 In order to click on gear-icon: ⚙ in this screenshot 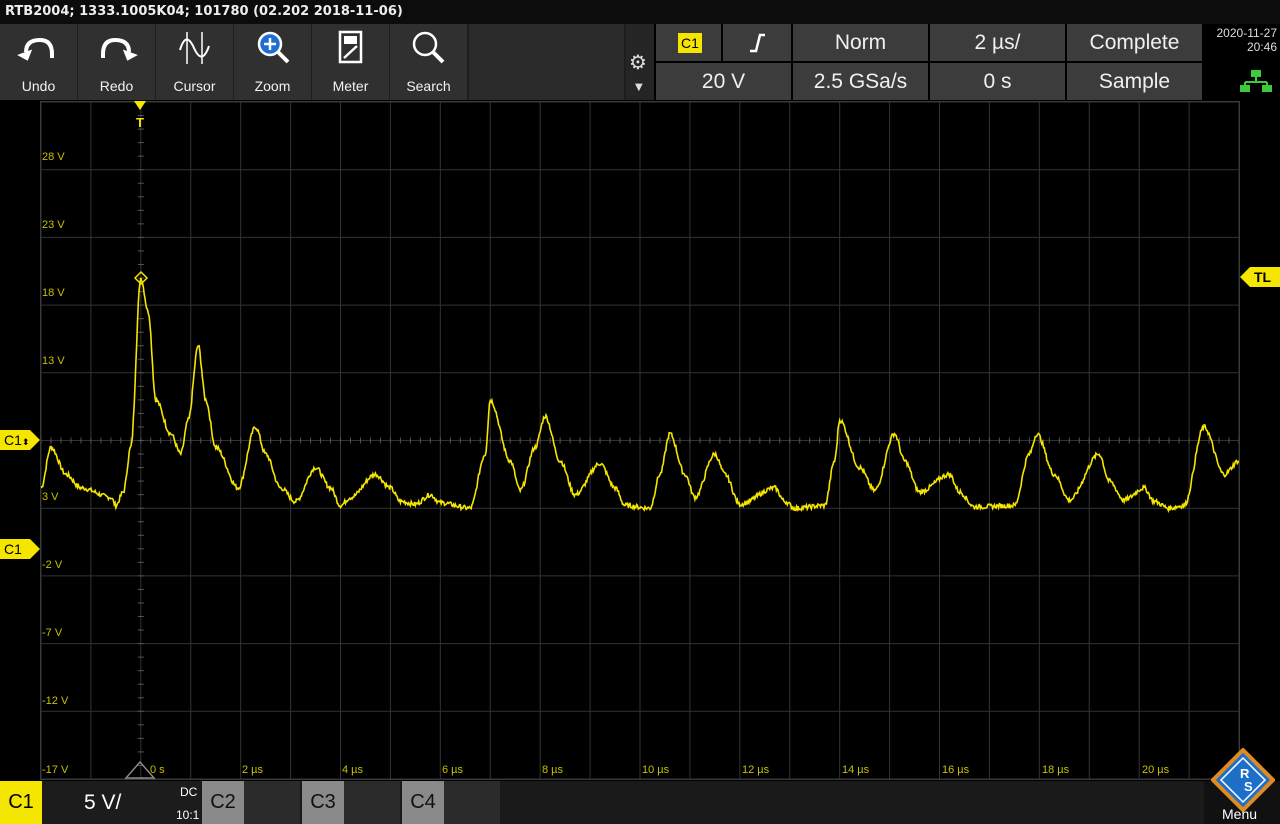, I will do `click(638, 62)`.